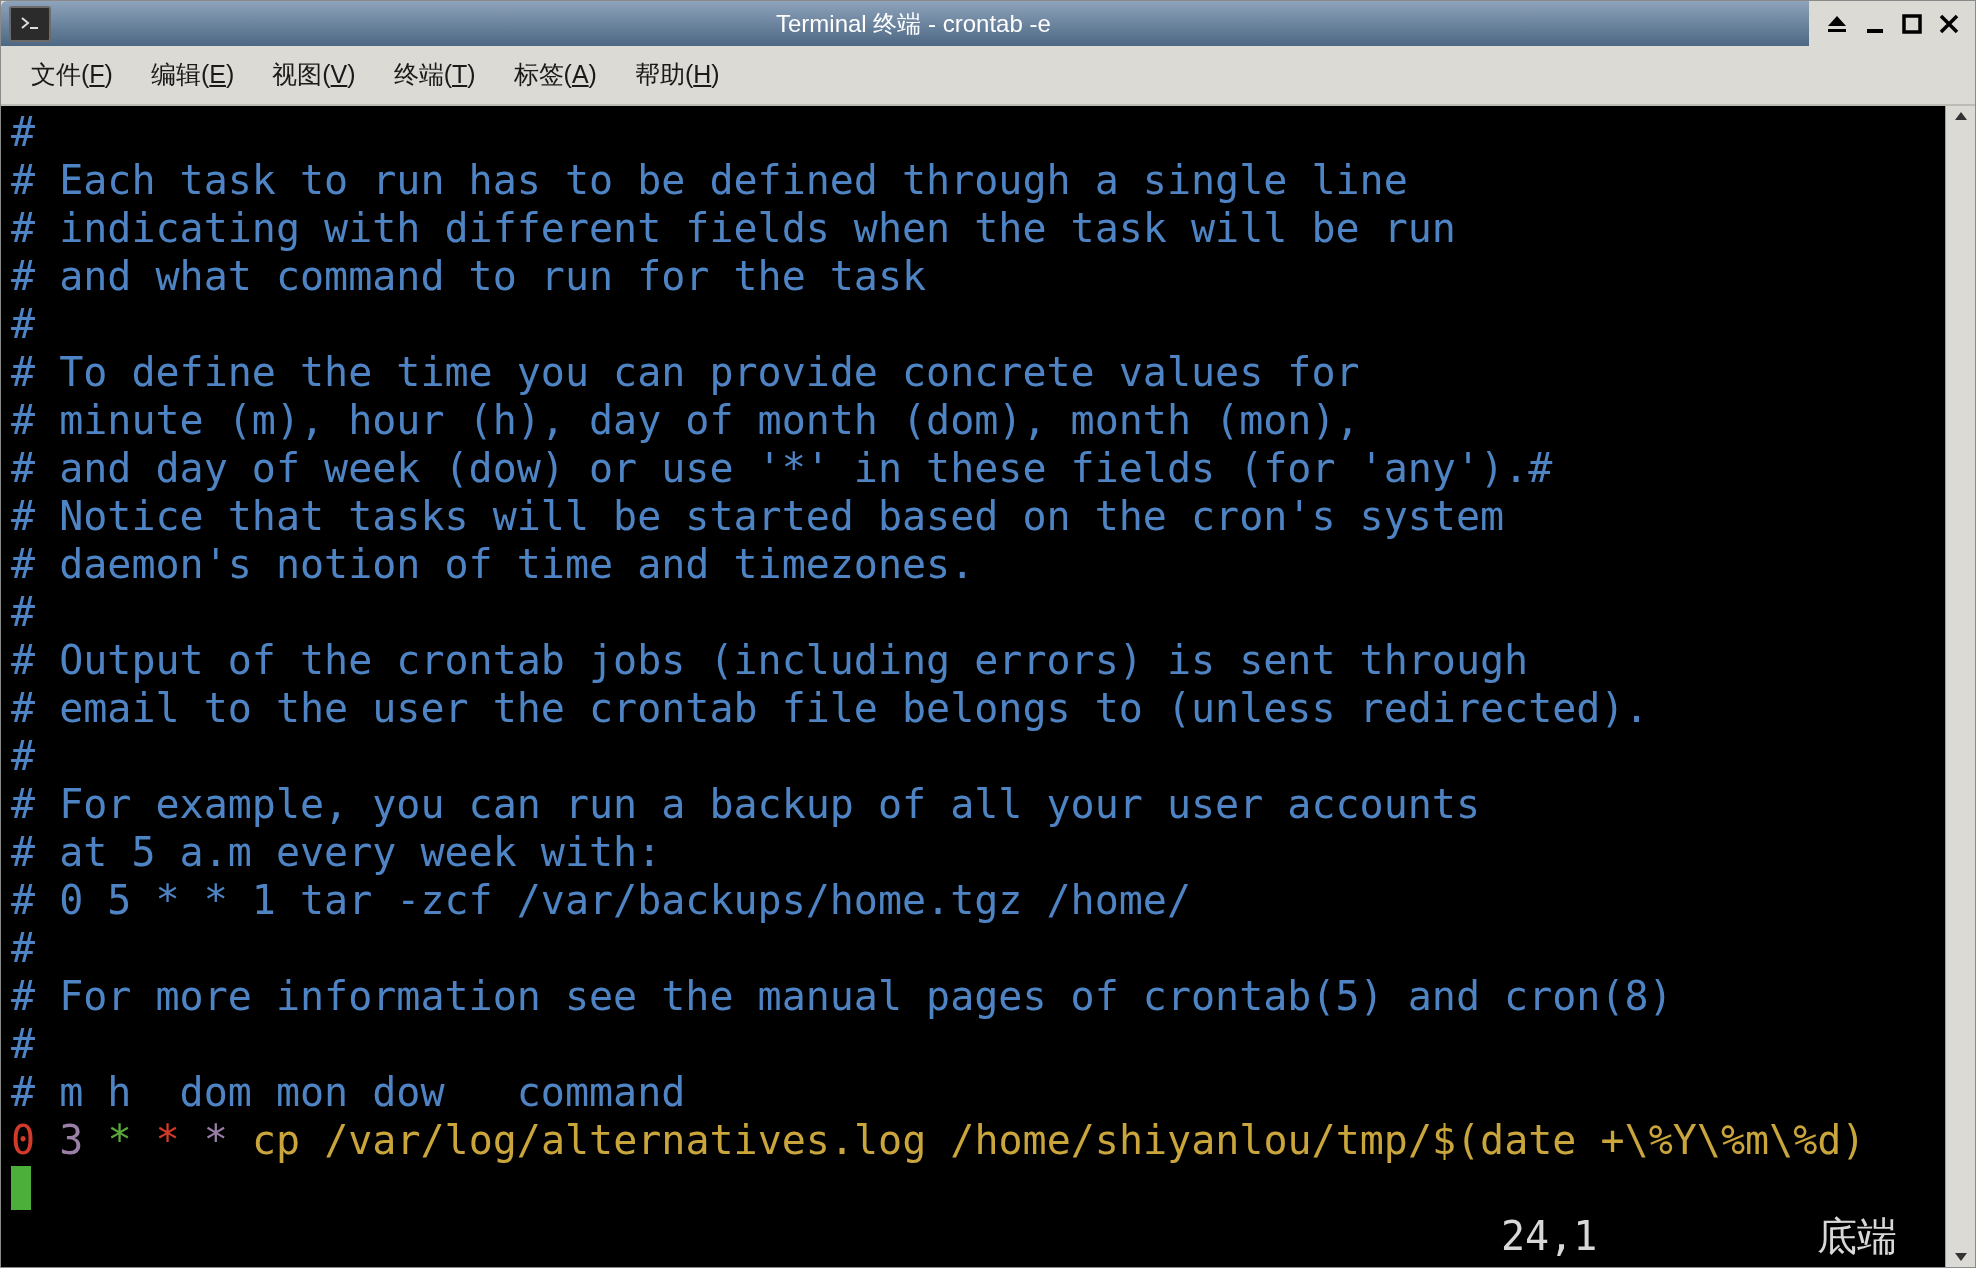  I want to click on comment-line: # and what command to run for the task, so click(469, 276).